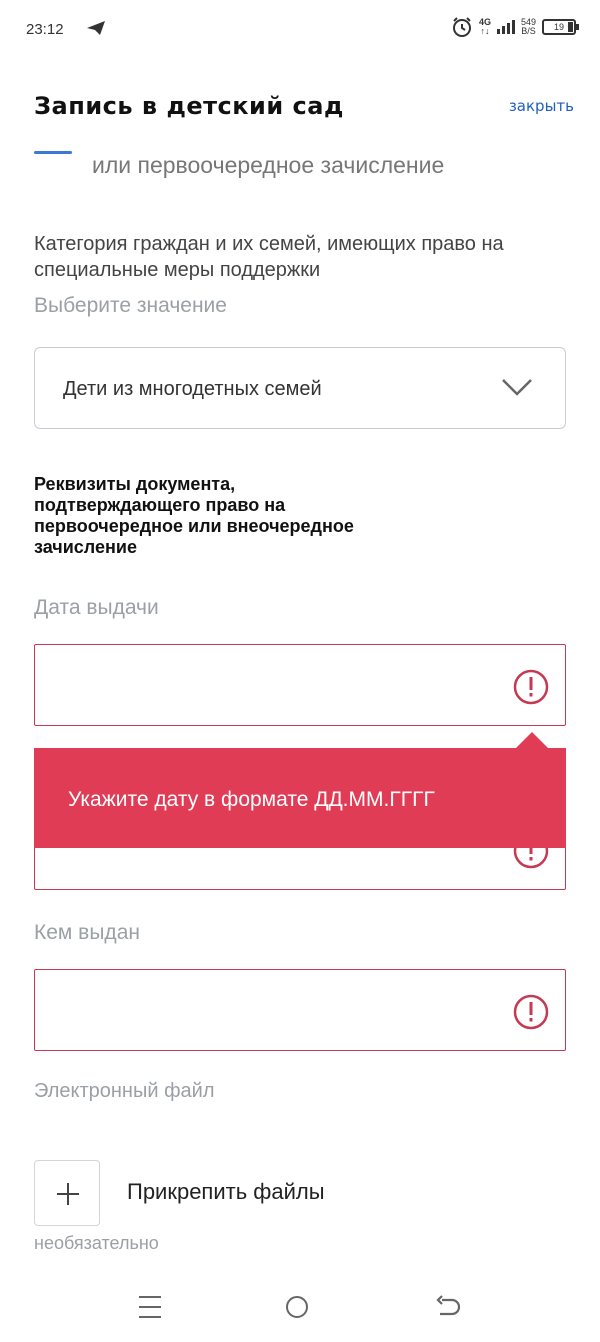  I want to click on battery-icon: 19, so click(560, 27).